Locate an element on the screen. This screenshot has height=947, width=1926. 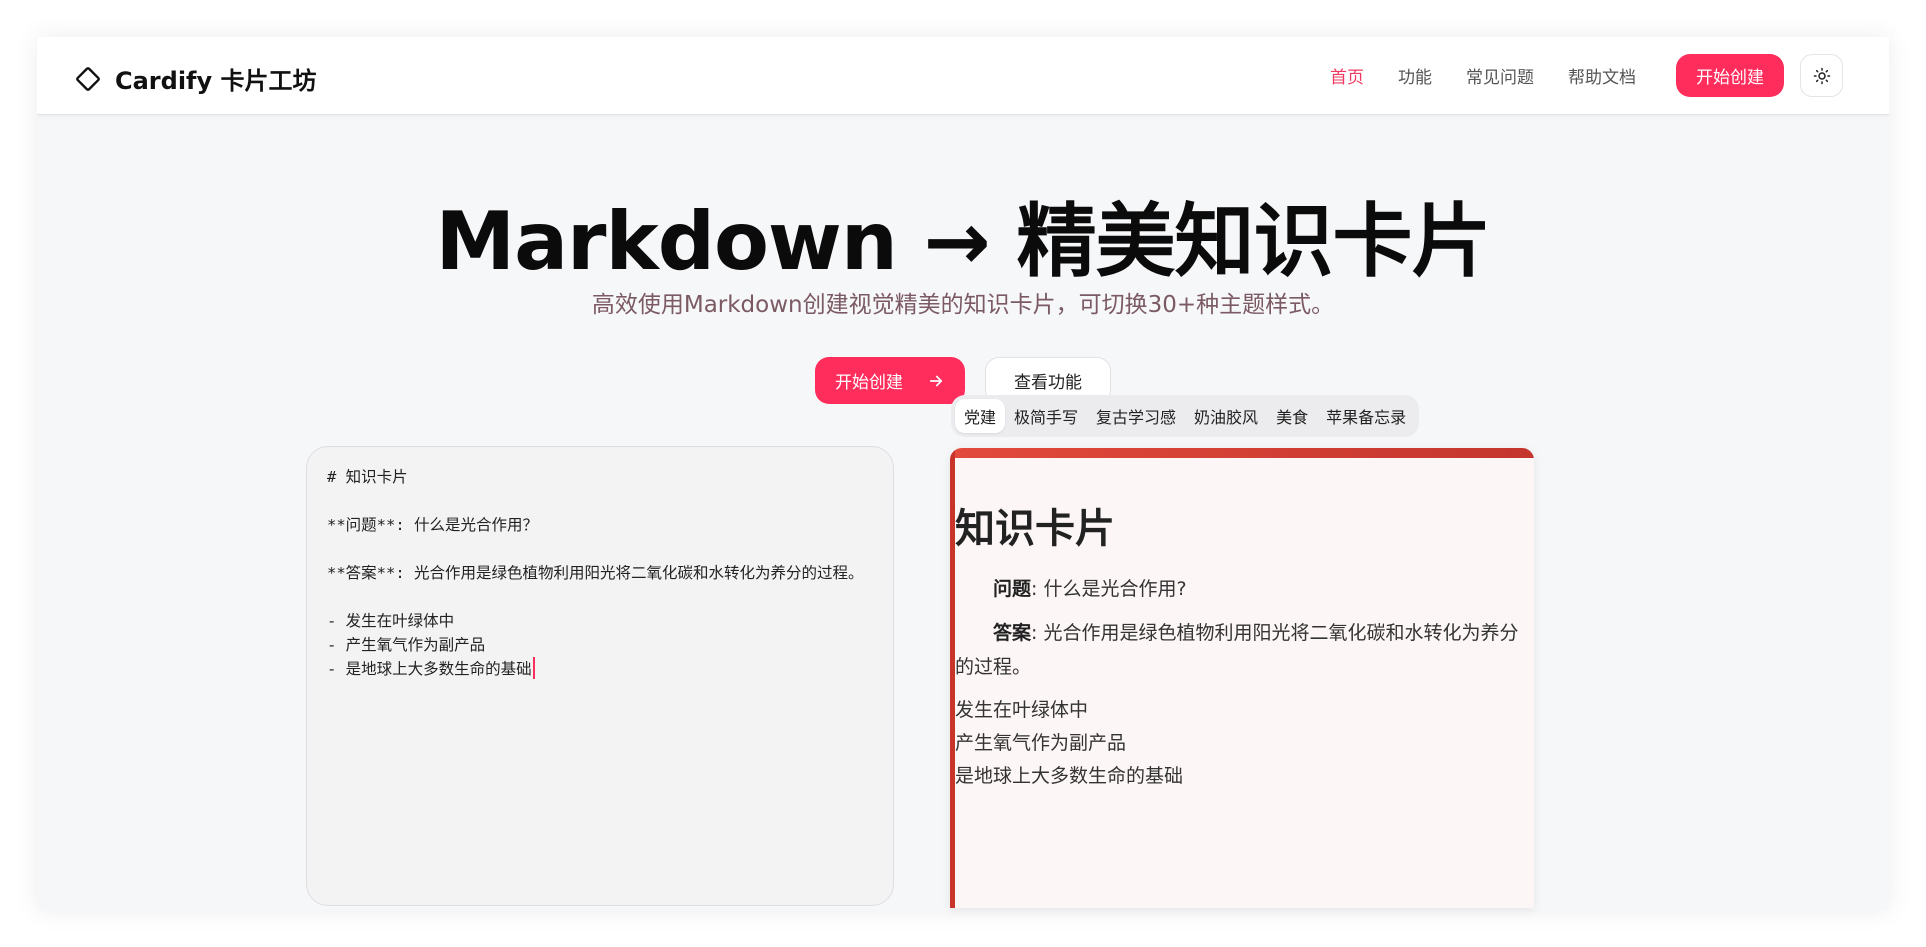
card-question: 问题: 什么是光合作用? is located at coordinates (1239, 589).